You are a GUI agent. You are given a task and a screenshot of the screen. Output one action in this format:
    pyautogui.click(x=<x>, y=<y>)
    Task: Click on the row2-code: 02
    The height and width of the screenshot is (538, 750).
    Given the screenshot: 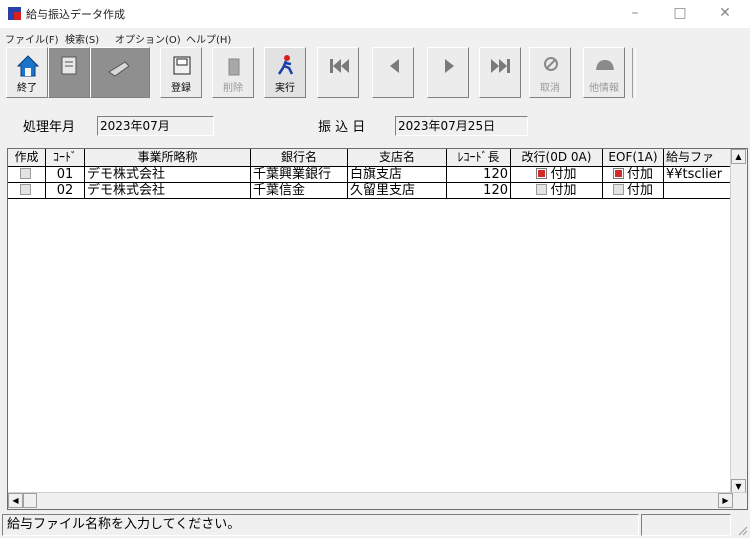 What is the action you would take?
    pyautogui.click(x=65, y=191)
    